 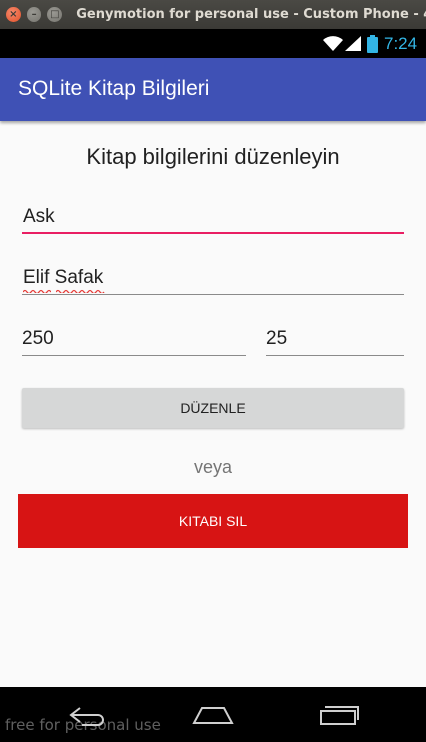 I want to click on wifi-icon, so click(x=333, y=43).